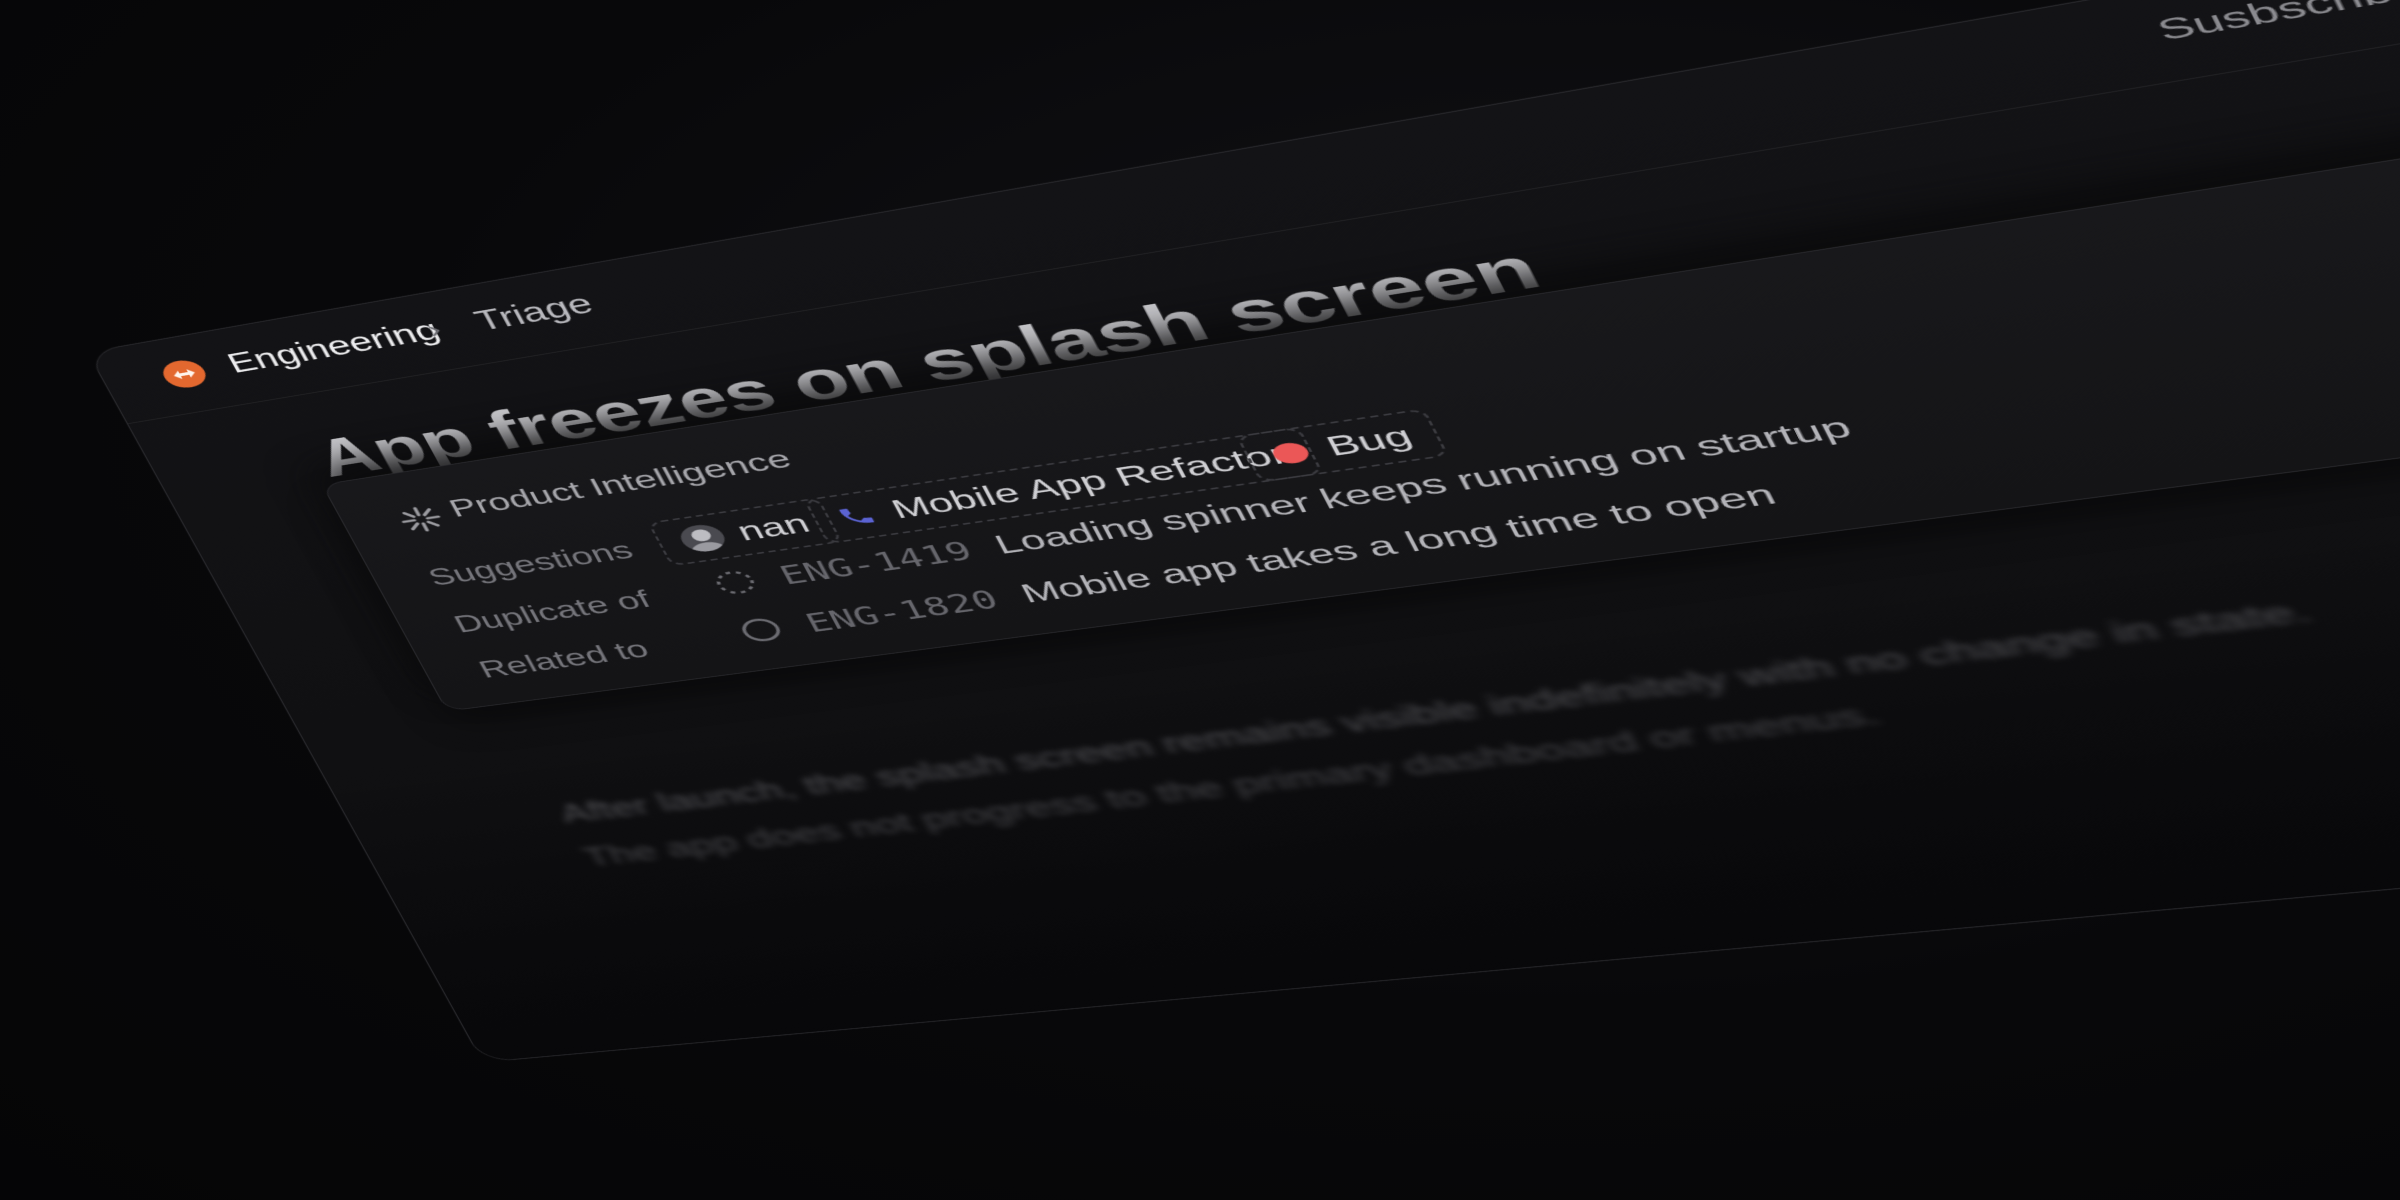 This screenshot has width=2400, height=1200. I want to click on label-name: Bug, so click(1369, 441).